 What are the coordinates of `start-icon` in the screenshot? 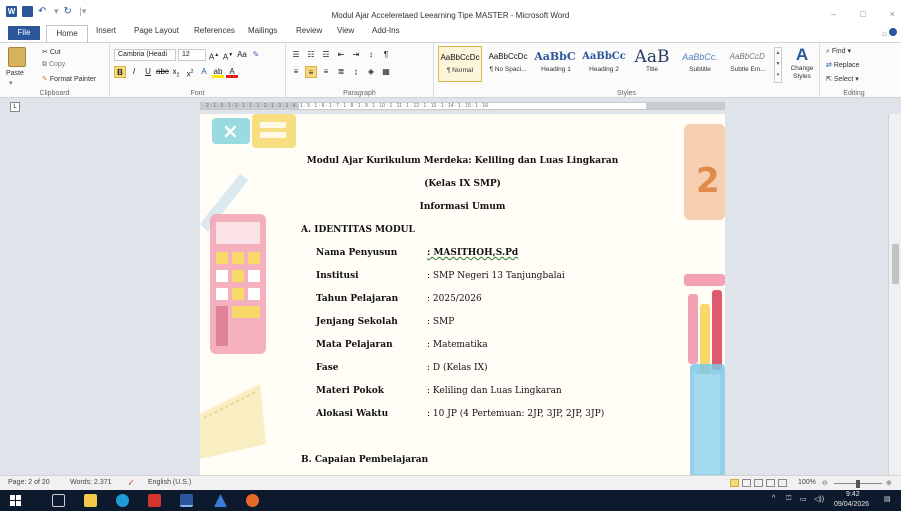 It's located at (15, 500).